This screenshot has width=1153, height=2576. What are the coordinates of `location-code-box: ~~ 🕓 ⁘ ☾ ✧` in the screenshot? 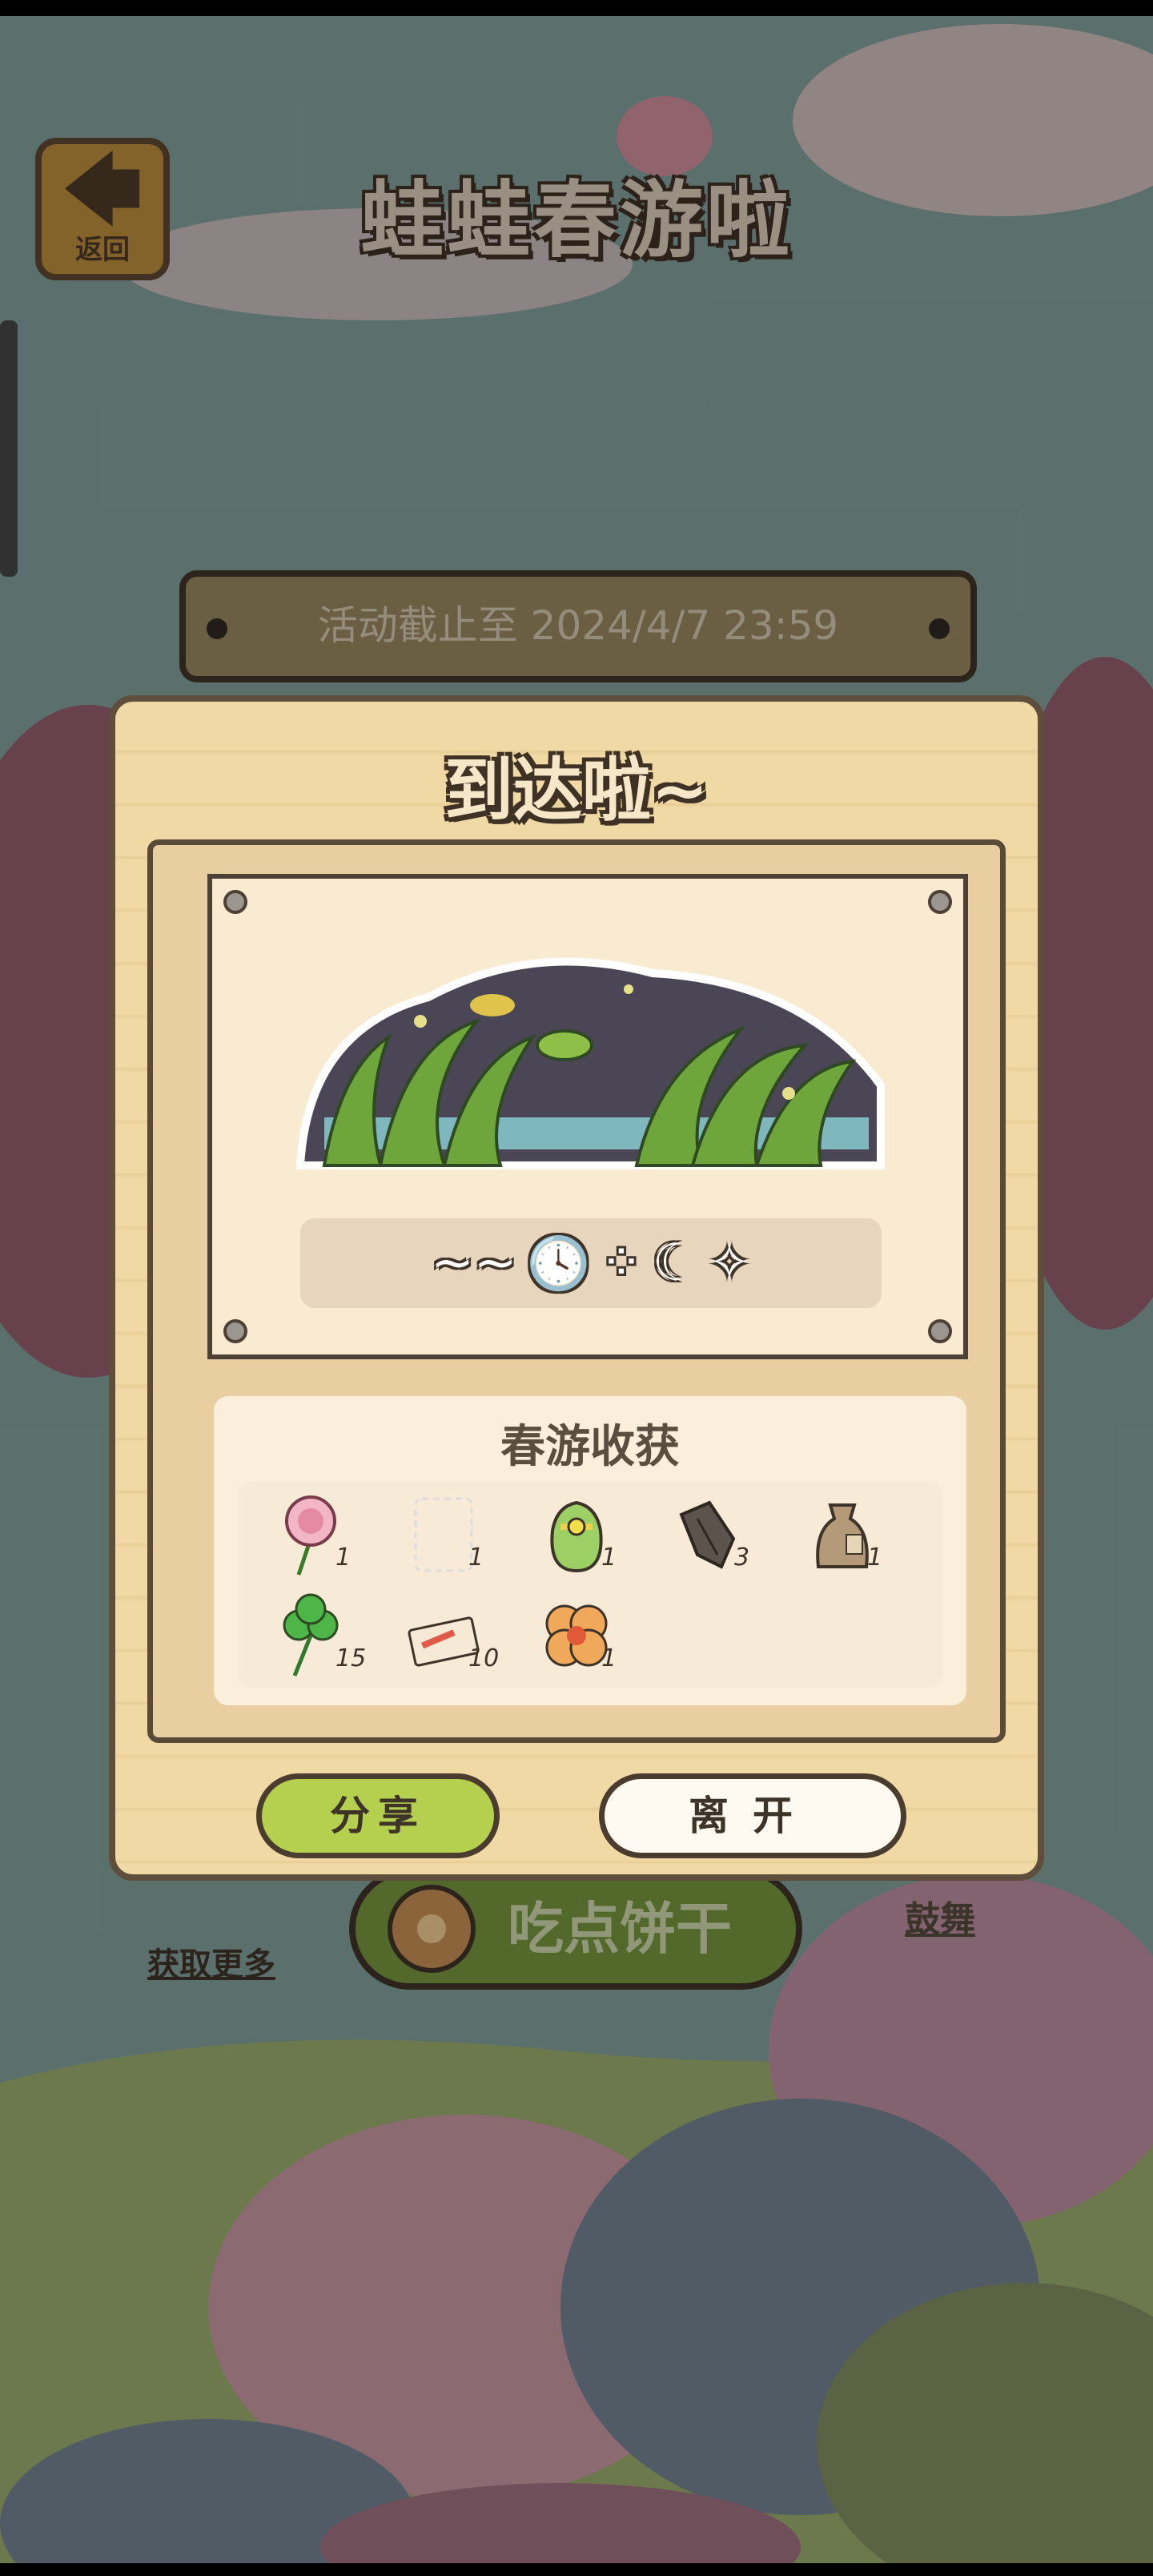 It's located at (591, 1263).